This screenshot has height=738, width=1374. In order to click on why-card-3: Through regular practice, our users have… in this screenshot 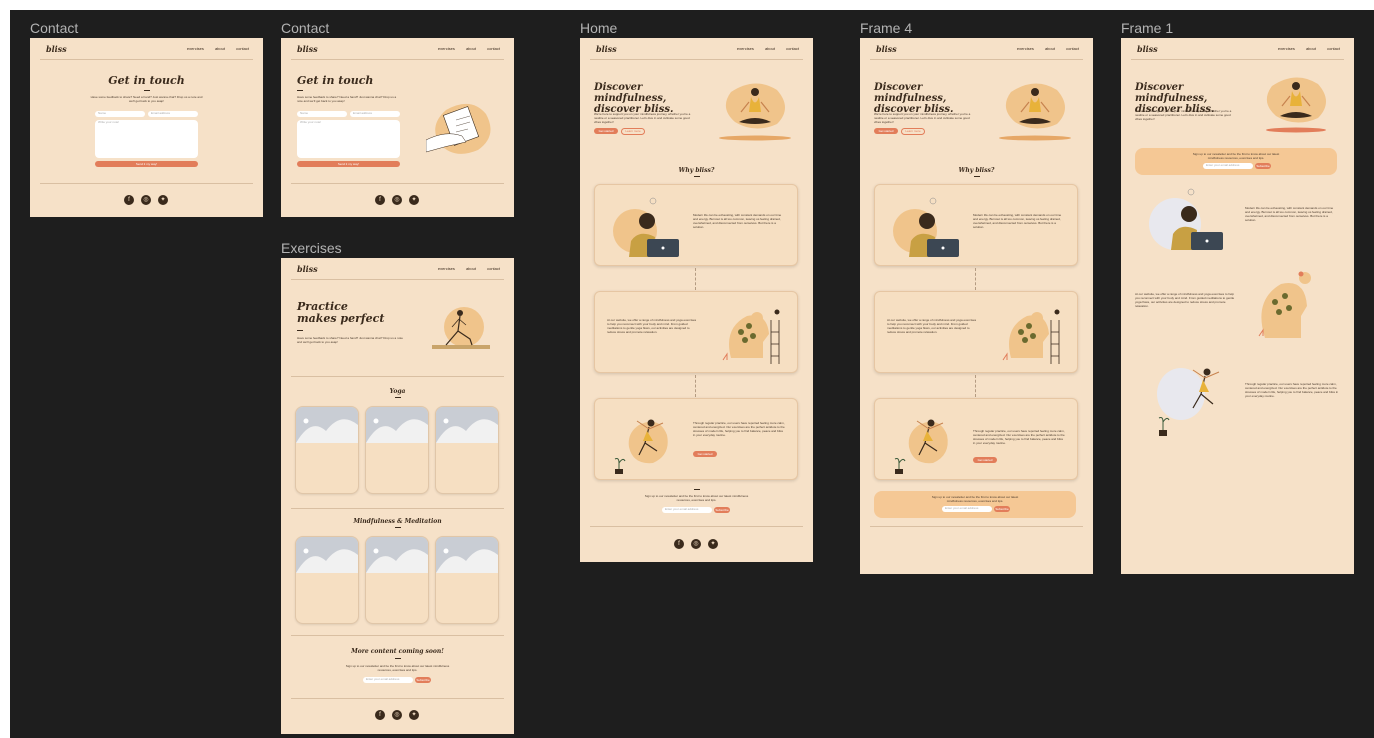, I will do `click(976, 439)`.